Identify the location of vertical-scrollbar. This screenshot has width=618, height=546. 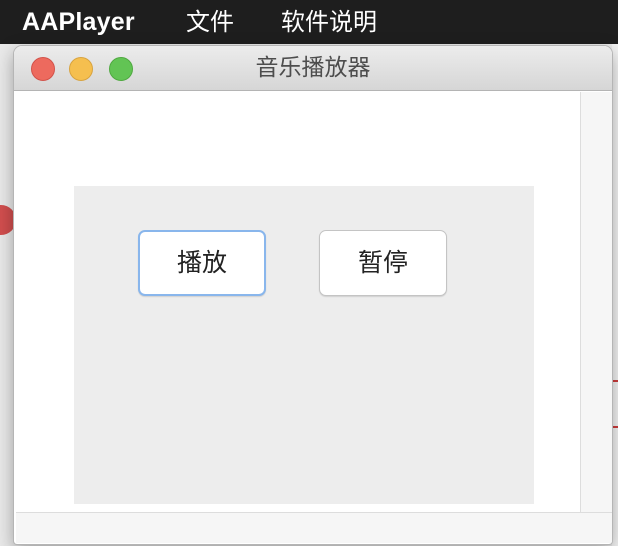
(596, 302).